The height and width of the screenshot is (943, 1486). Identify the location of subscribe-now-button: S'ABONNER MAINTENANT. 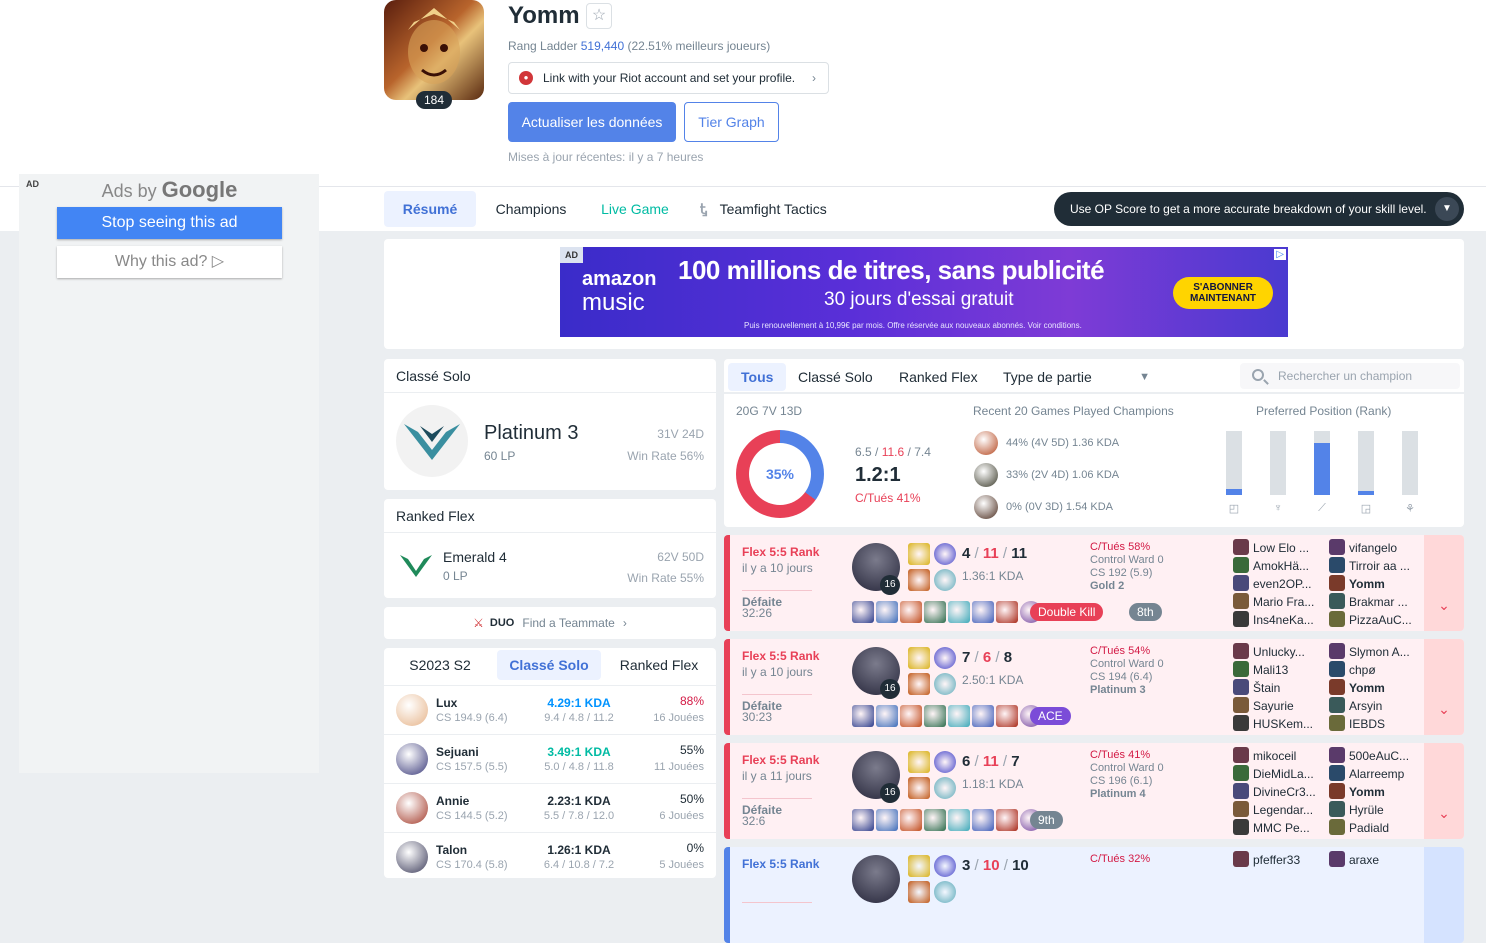
(1223, 293).